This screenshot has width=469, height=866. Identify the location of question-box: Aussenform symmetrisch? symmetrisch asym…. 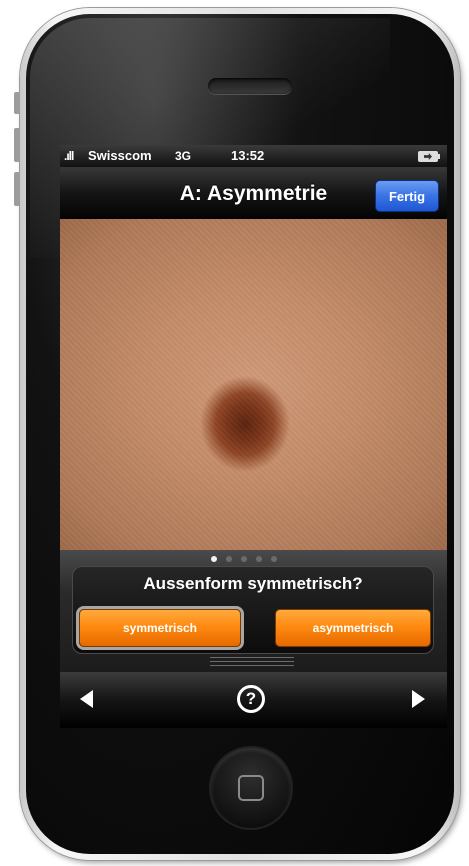
(253, 610).